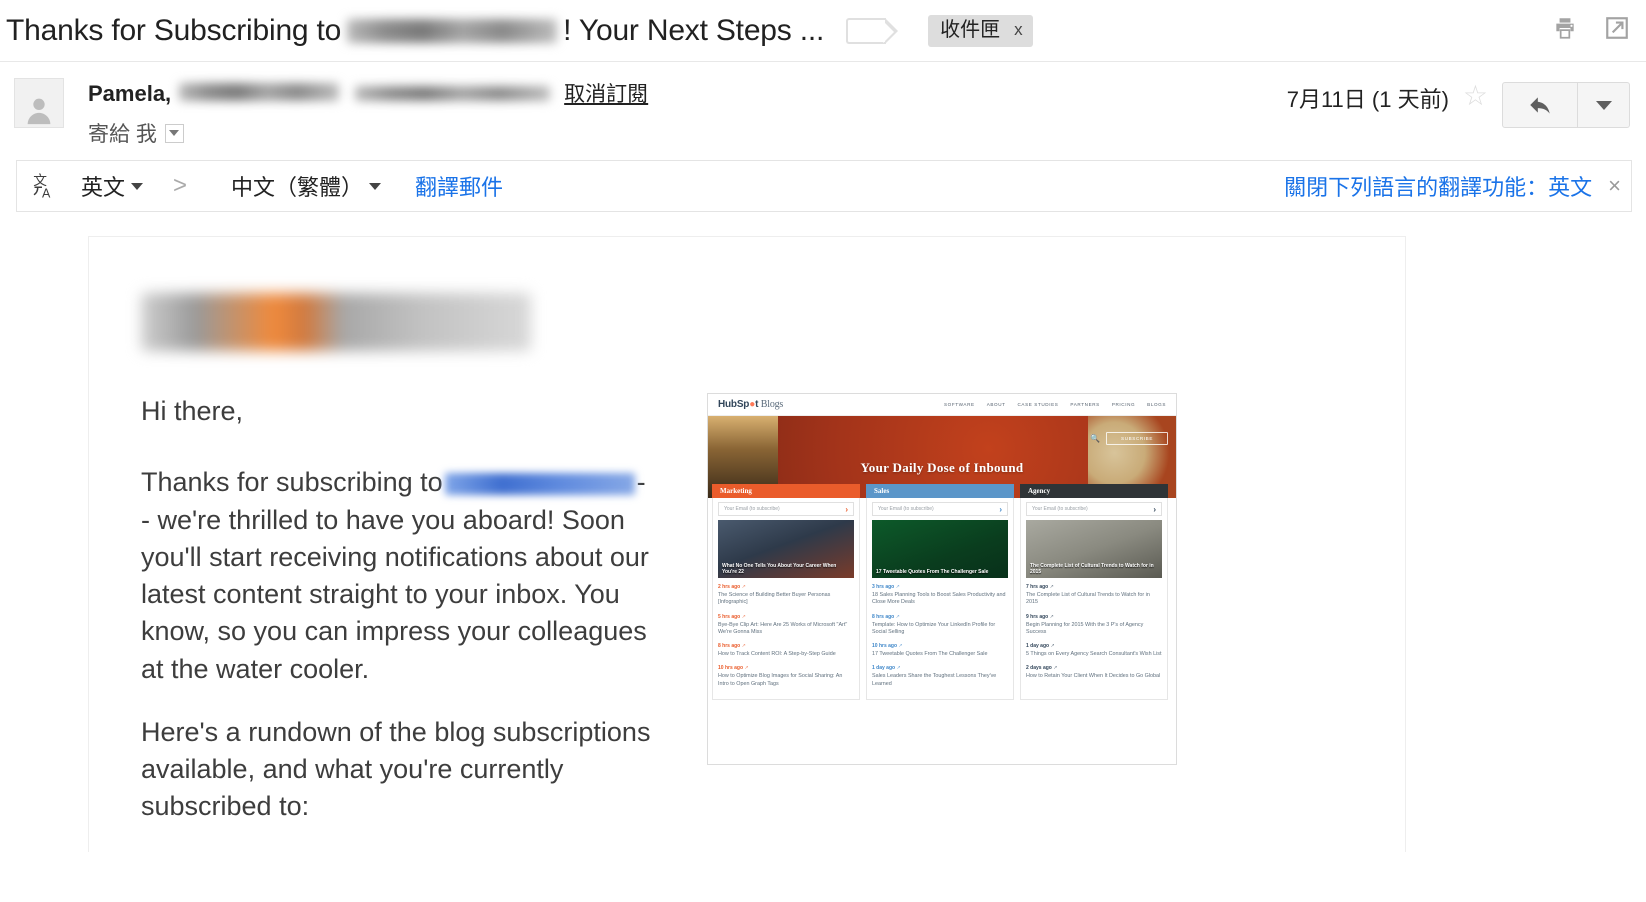  I want to click on nav-item: ABOUT, so click(996, 404).